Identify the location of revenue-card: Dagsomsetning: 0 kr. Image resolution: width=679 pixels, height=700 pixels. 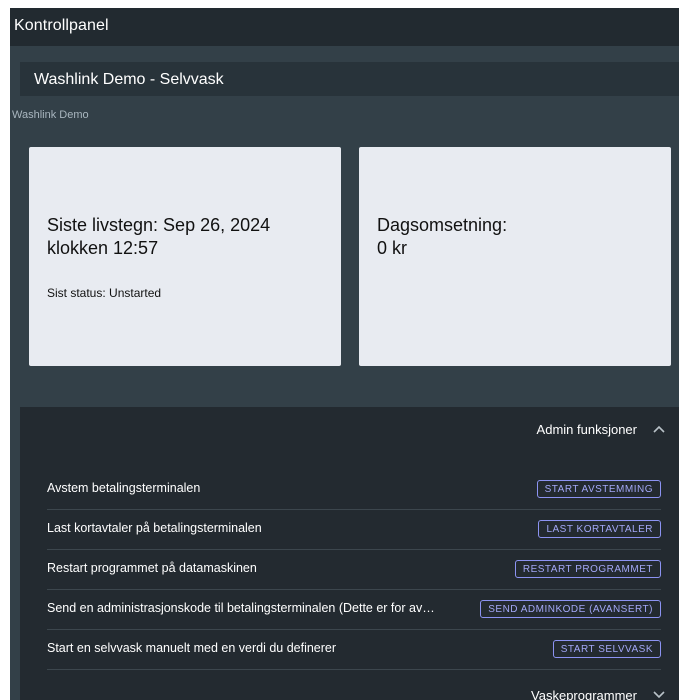
(515, 256).